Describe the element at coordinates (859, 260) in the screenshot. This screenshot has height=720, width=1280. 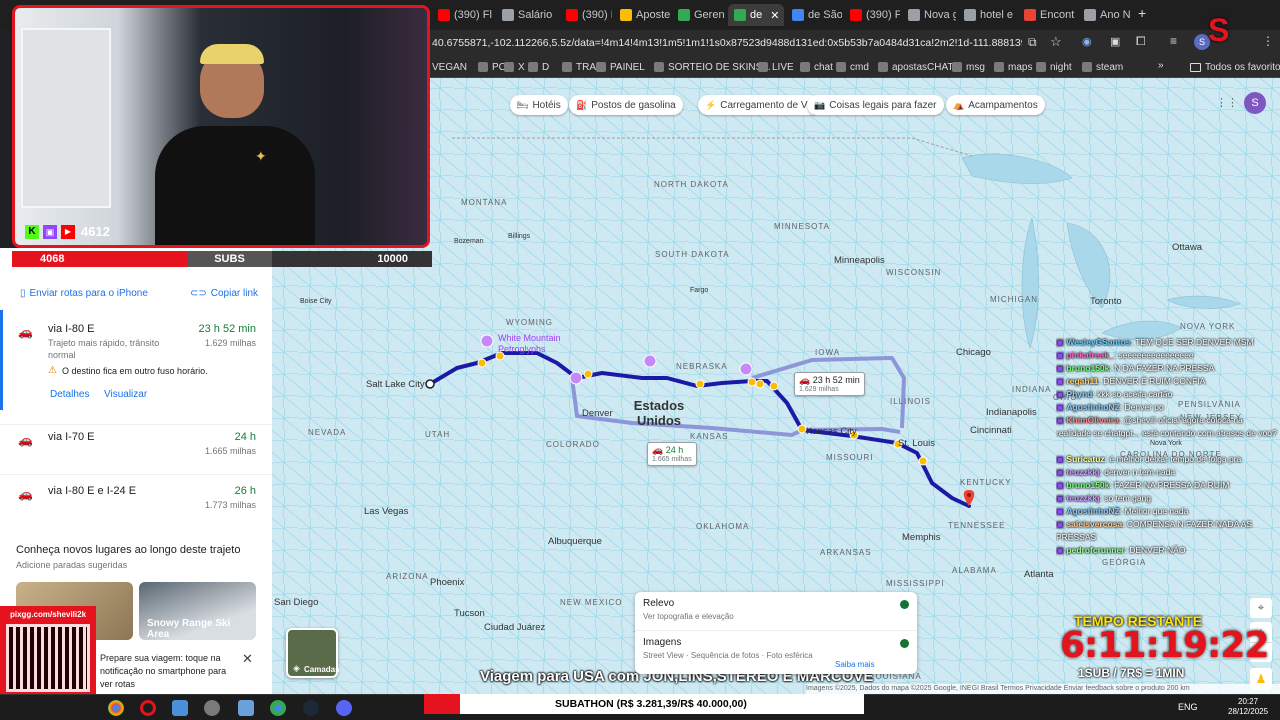
I see `city-label: Minneapolis` at that location.